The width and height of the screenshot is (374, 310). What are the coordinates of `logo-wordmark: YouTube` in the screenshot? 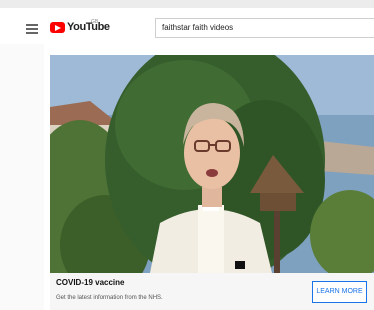 It's located at (88, 27).